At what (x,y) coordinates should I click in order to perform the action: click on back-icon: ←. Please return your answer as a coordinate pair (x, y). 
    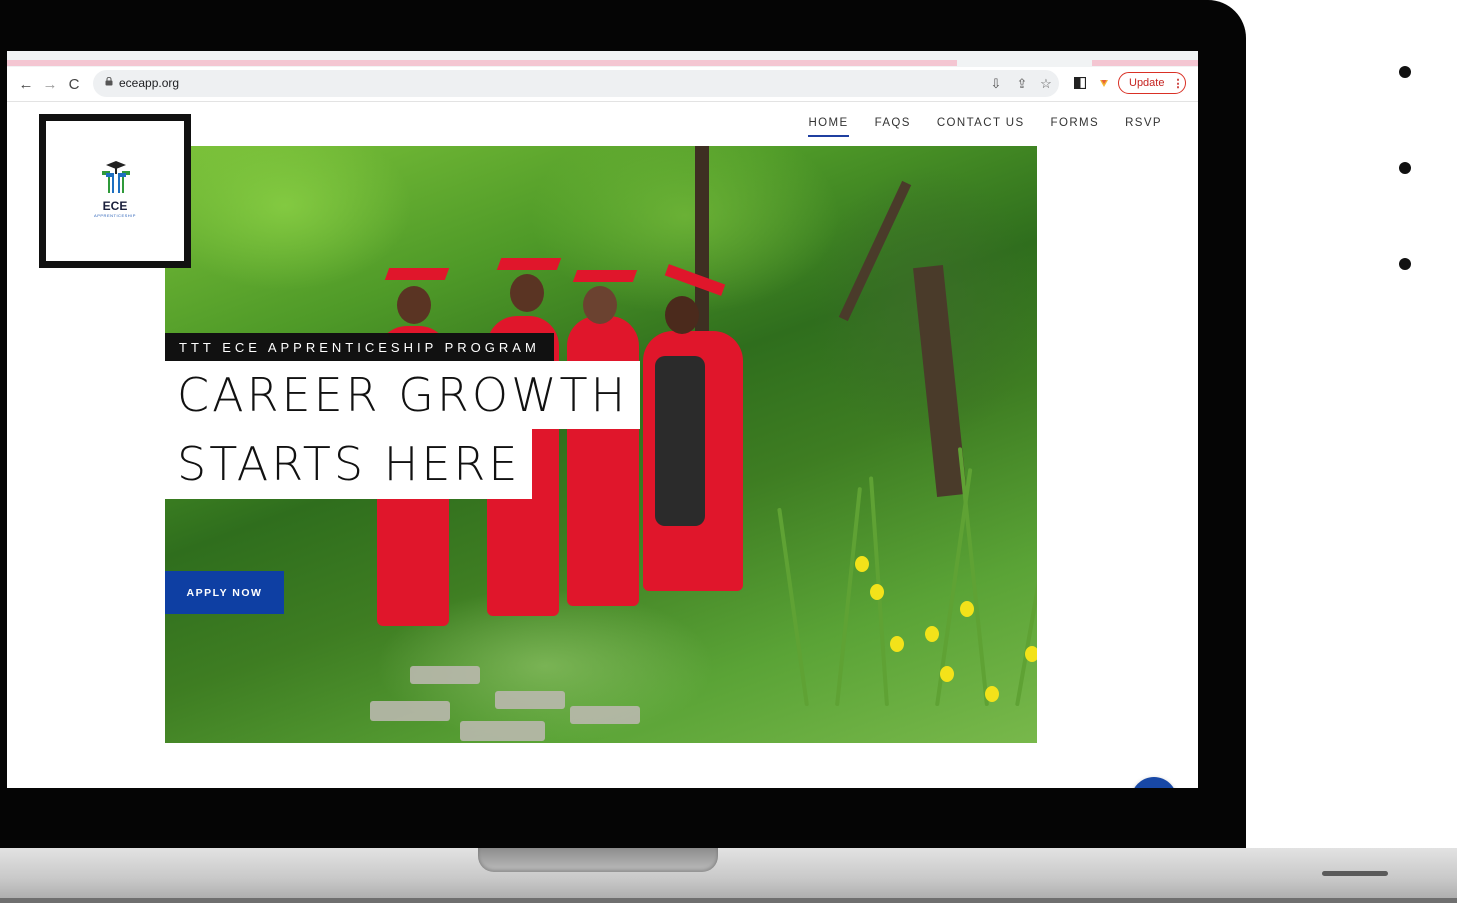
    Looking at the image, I should click on (26, 84).